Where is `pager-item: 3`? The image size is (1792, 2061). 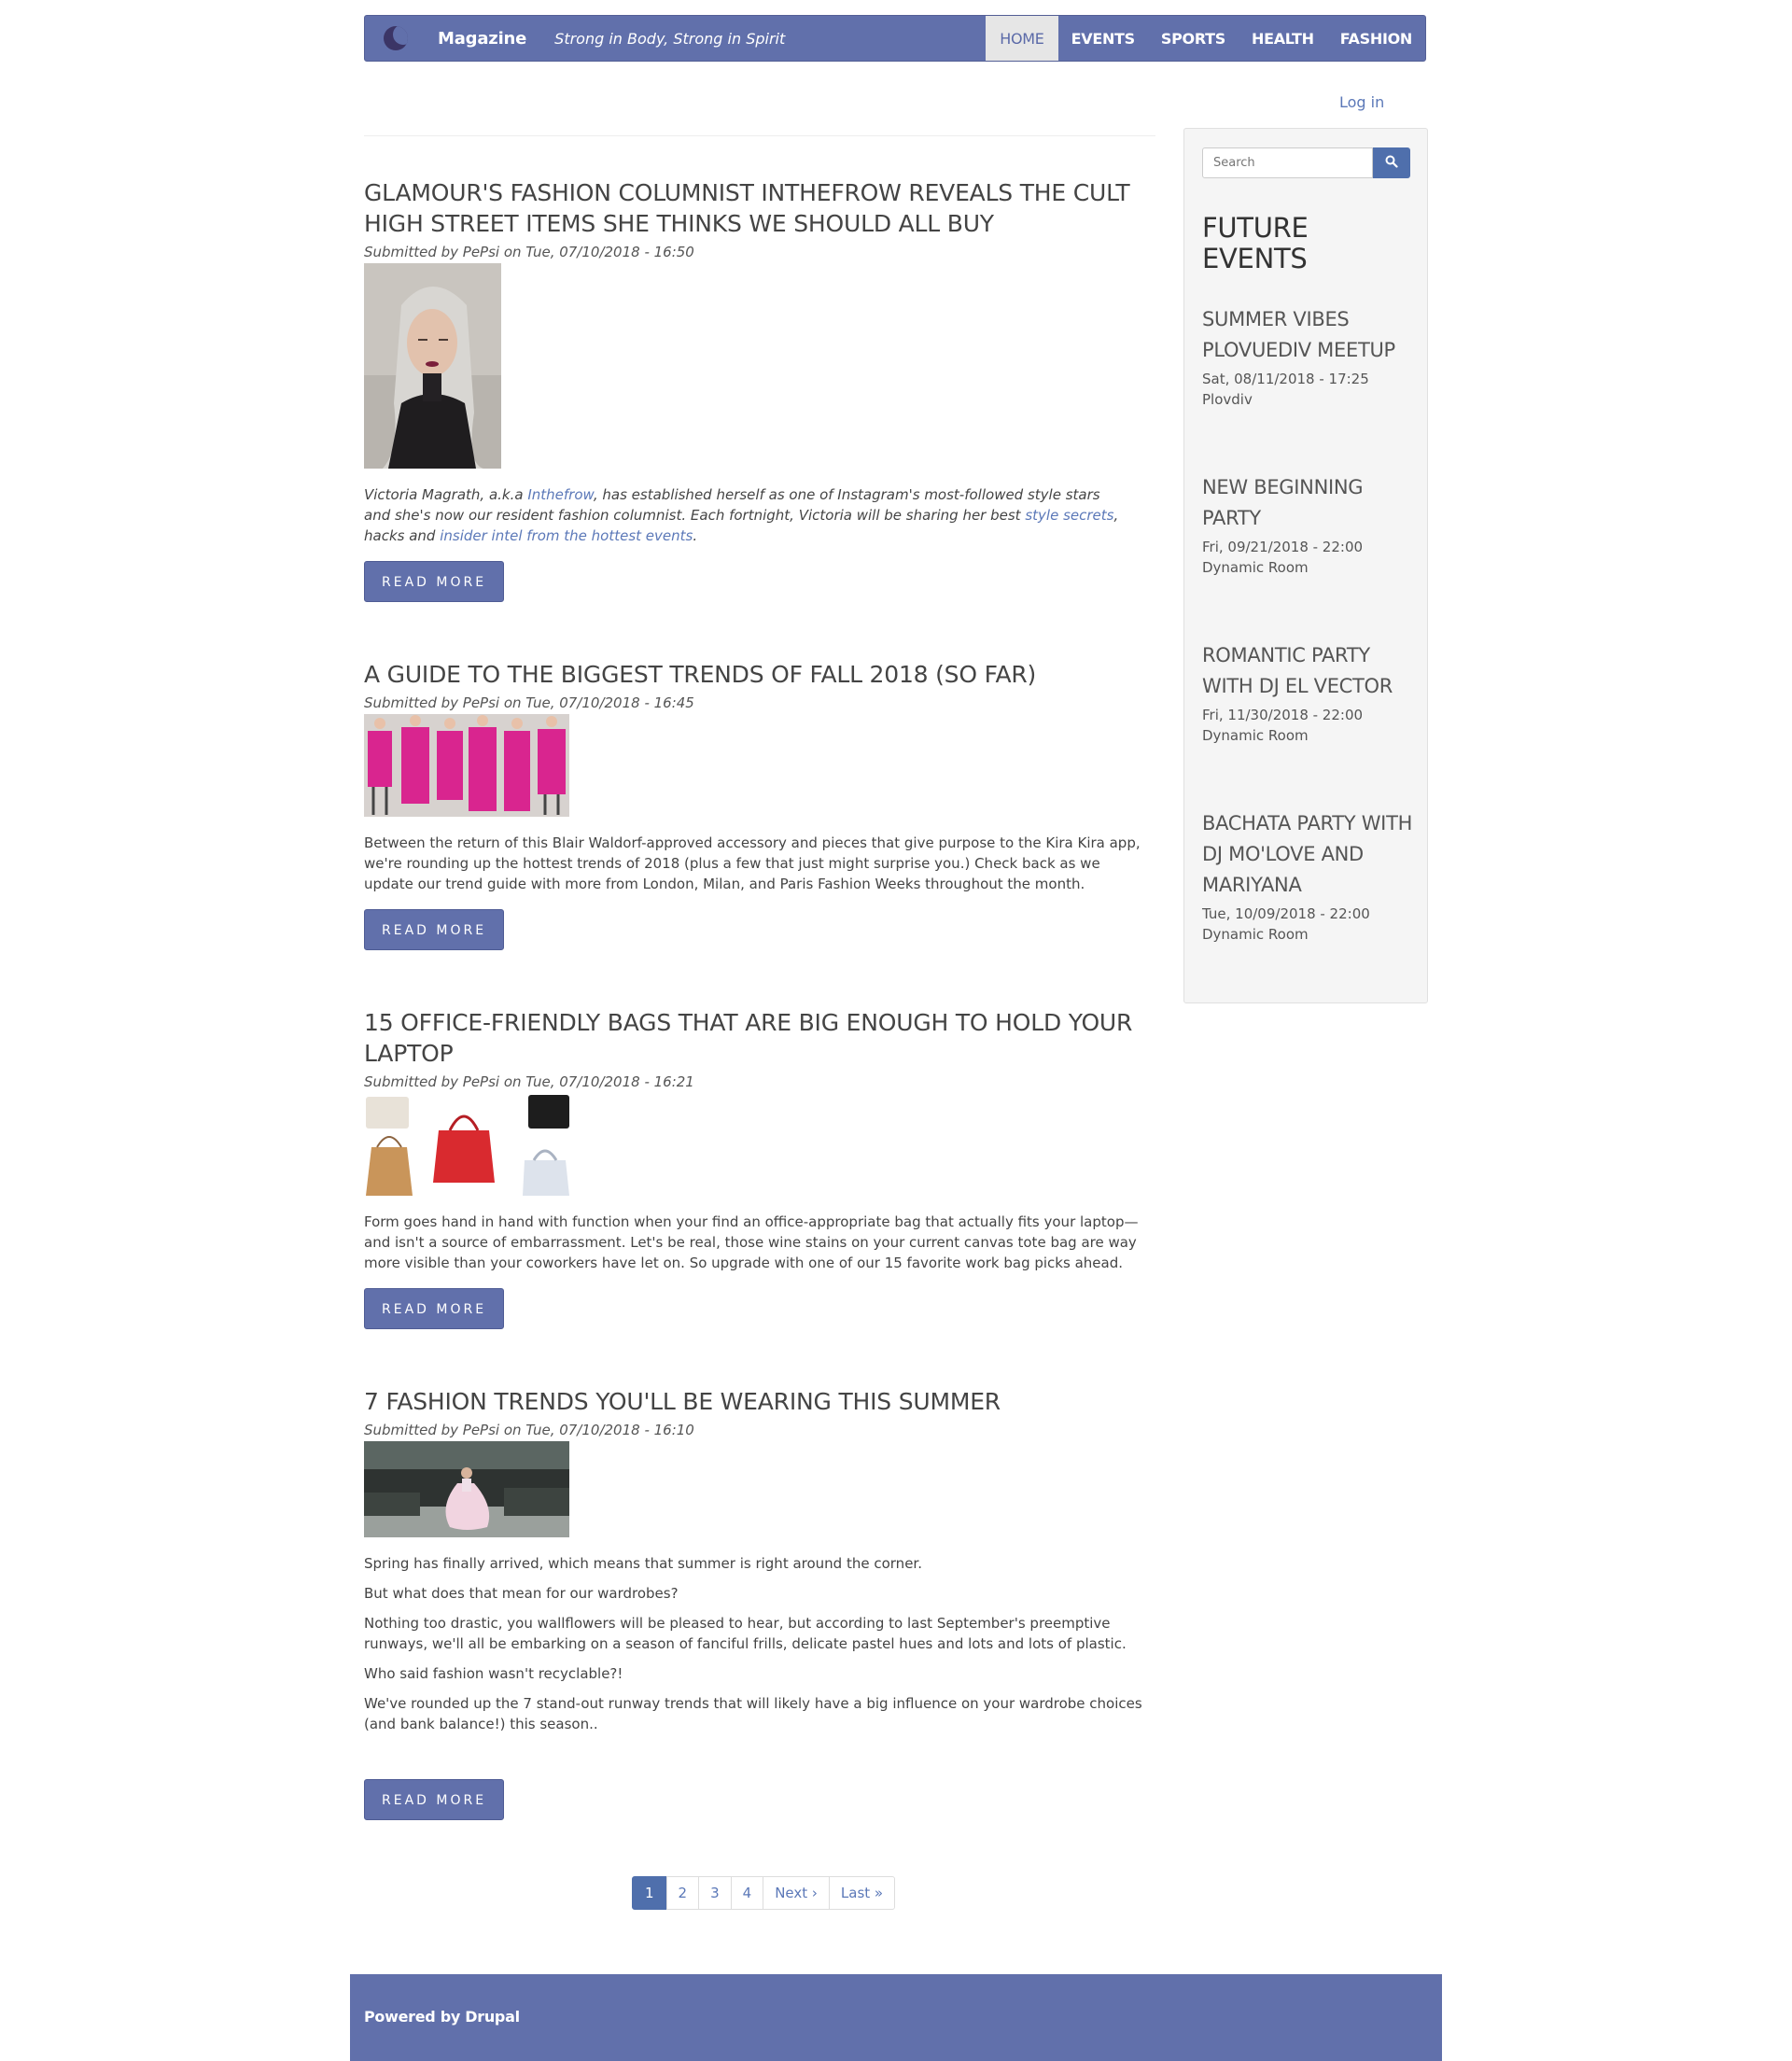 pager-item: 3 is located at coordinates (715, 1893).